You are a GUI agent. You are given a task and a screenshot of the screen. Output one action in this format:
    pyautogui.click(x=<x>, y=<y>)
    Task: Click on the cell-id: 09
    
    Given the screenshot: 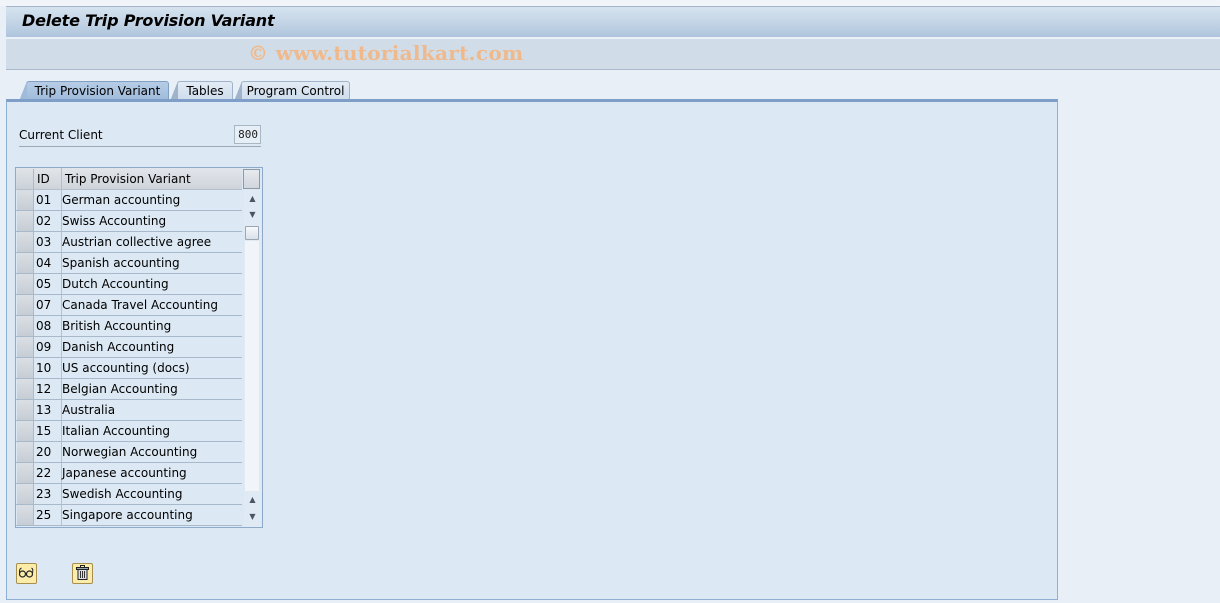 What is the action you would take?
    pyautogui.click(x=44, y=347)
    